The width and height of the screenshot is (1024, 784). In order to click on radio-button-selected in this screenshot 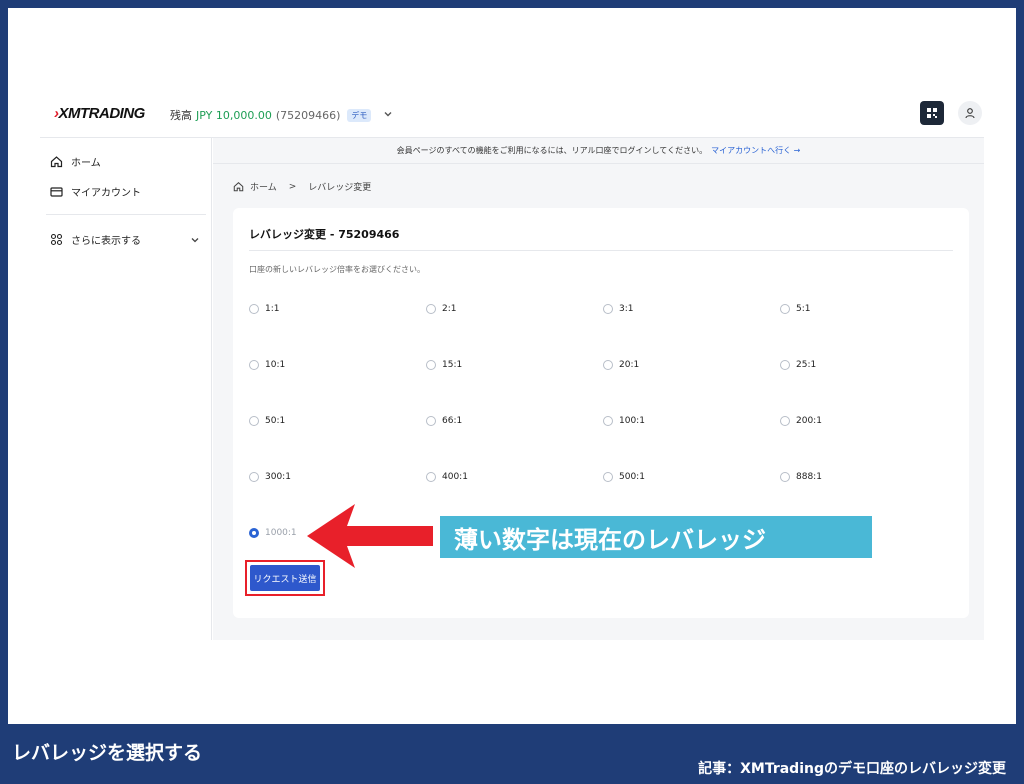, I will do `click(254, 533)`.